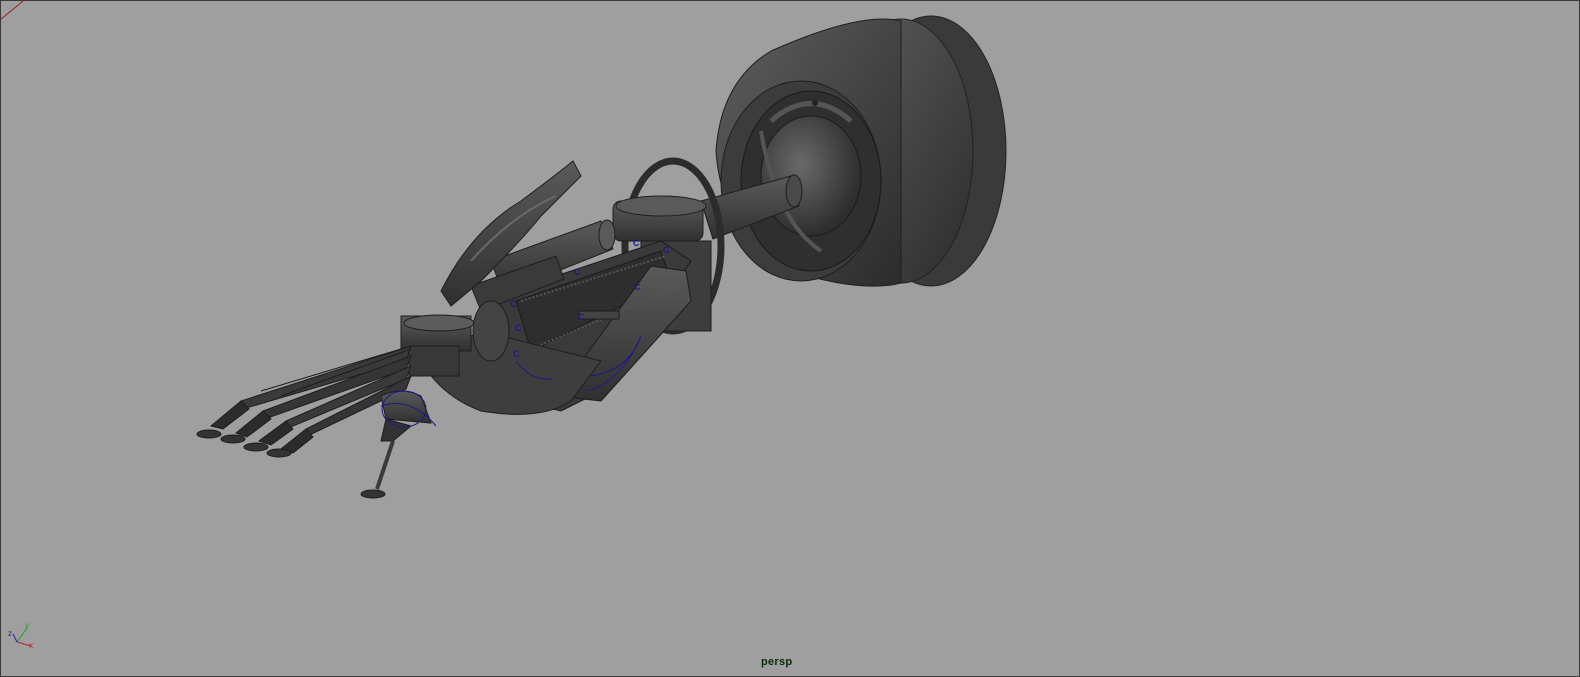  What do you see at coordinates (31, 645) in the screenshot?
I see `x-axis-label: x` at bounding box center [31, 645].